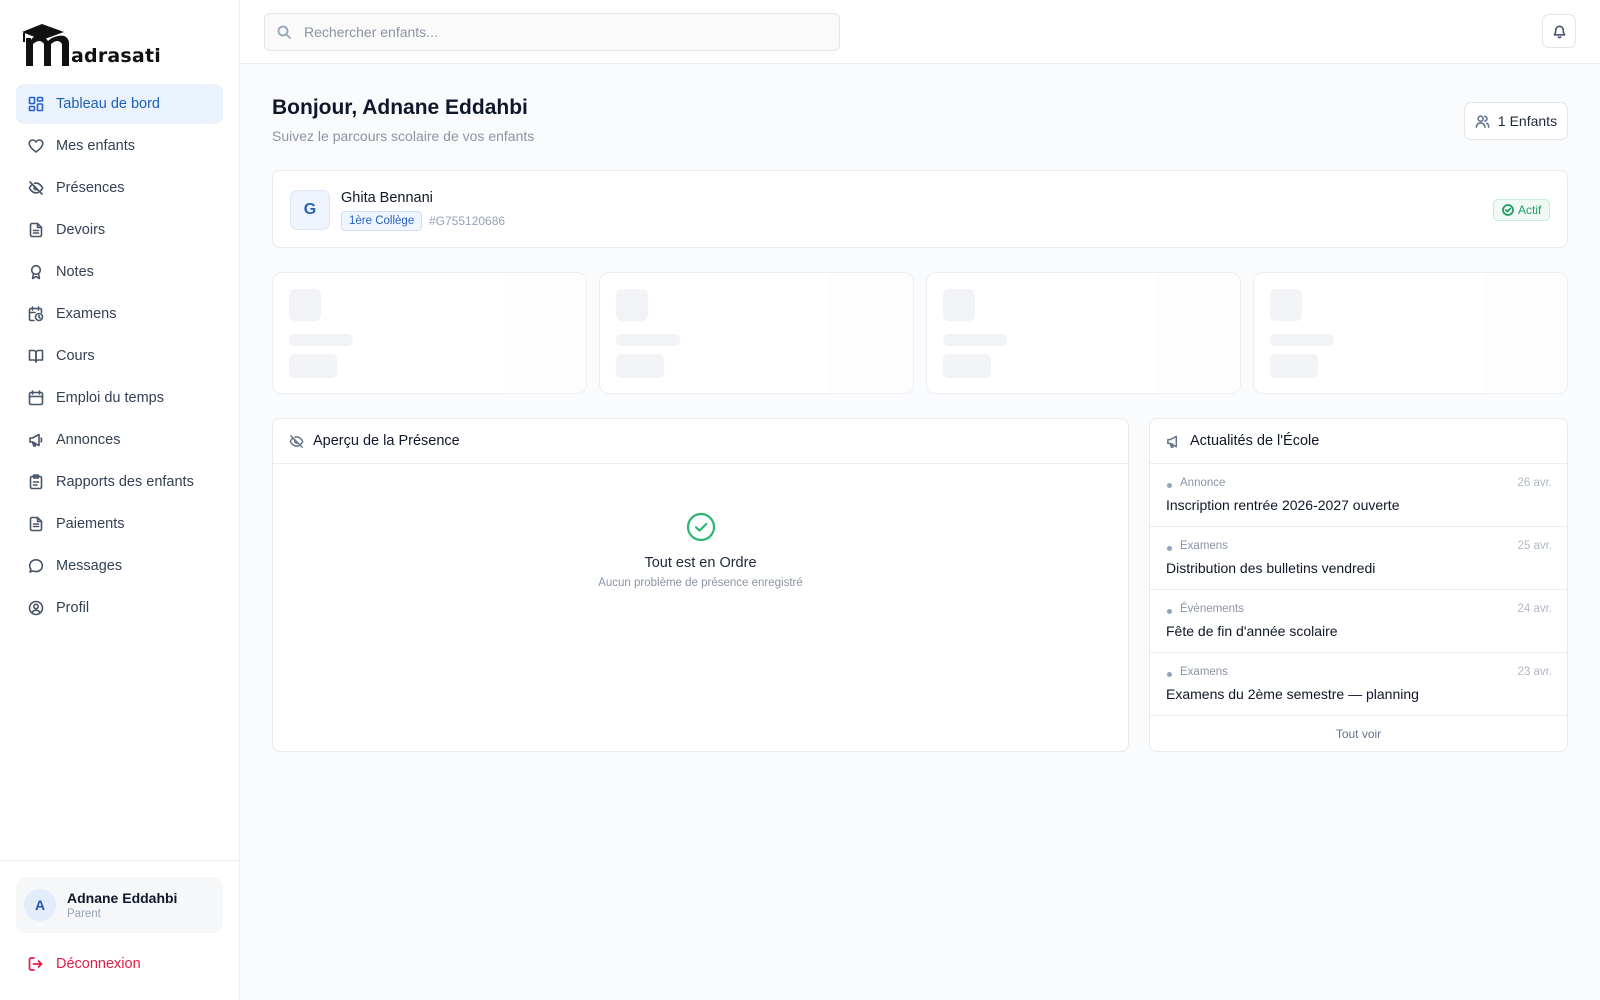  Describe the element at coordinates (36, 104) in the screenshot. I see `dashboard-icon` at that location.